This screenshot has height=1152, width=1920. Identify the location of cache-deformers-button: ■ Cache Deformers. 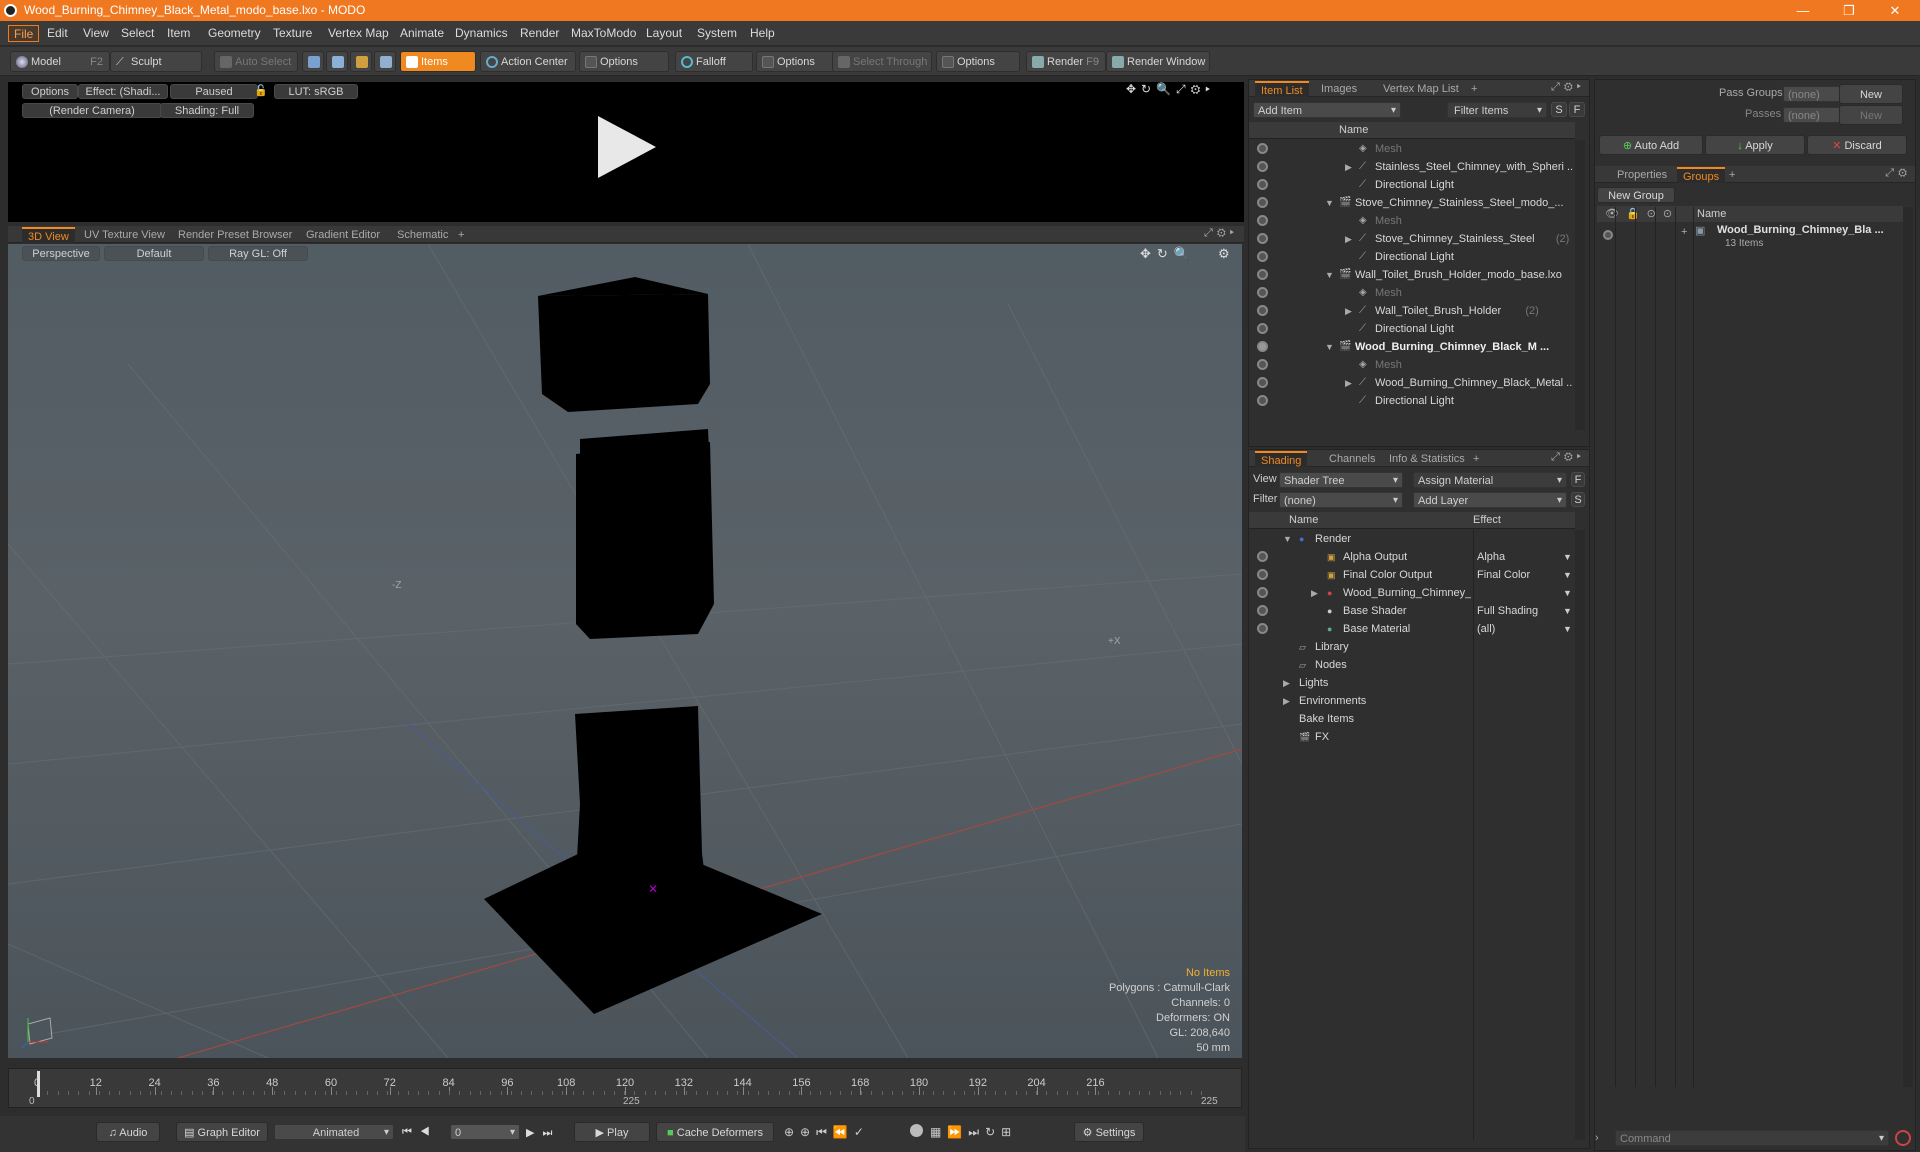
(715, 1132).